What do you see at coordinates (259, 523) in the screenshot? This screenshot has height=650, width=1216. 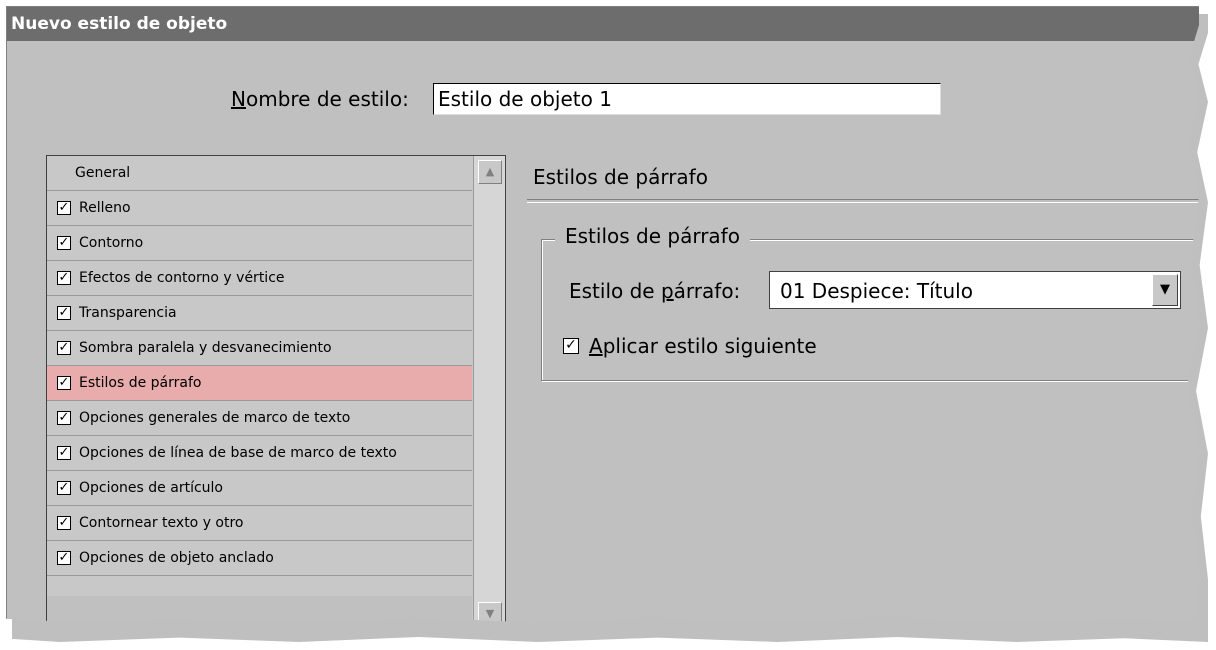 I see `category-item-10: ✓ Contornear texto y otro` at bounding box center [259, 523].